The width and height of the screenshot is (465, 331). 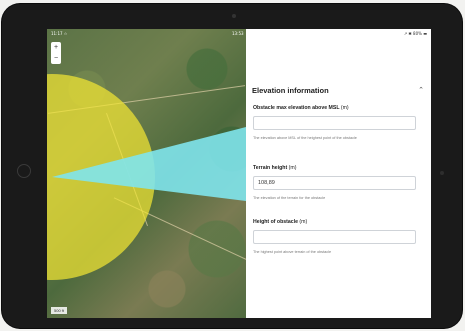 I want to click on zoom-out-button: −, so click(x=56, y=58).